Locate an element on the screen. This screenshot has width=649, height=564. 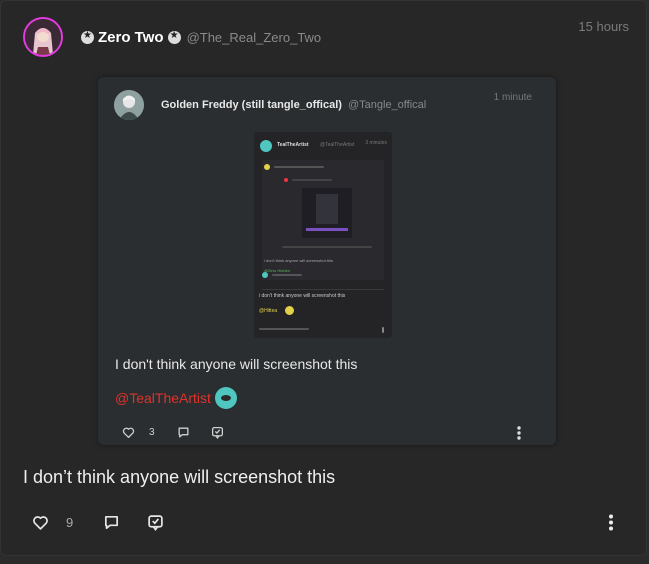
author-row: Zero Two @The_Real_Zero_Two is located at coordinates (201, 37).